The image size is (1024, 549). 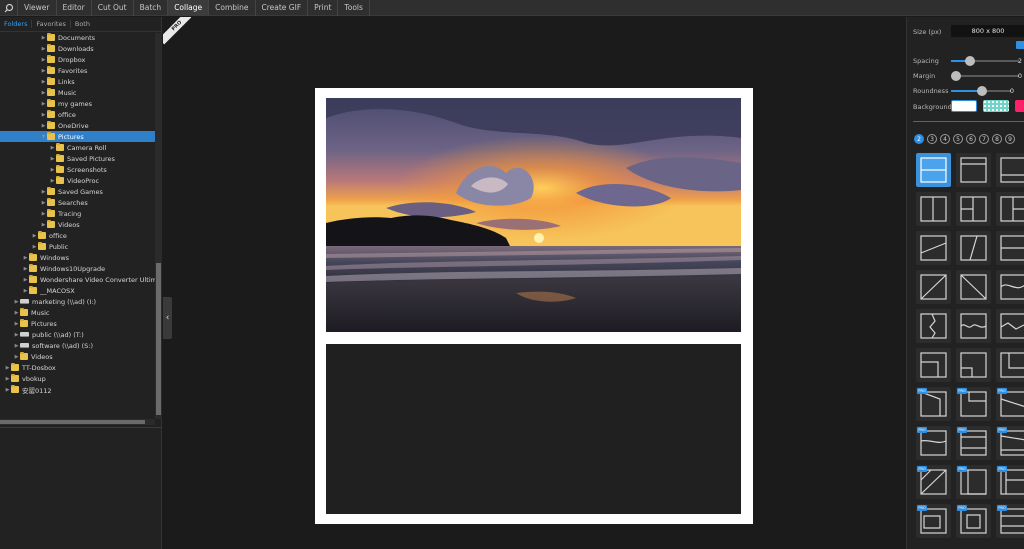 What do you see at coordinates (44, 202) in the screenshot?
I see `tree-item: ▶ Searches` at bounding box center [44, 202].